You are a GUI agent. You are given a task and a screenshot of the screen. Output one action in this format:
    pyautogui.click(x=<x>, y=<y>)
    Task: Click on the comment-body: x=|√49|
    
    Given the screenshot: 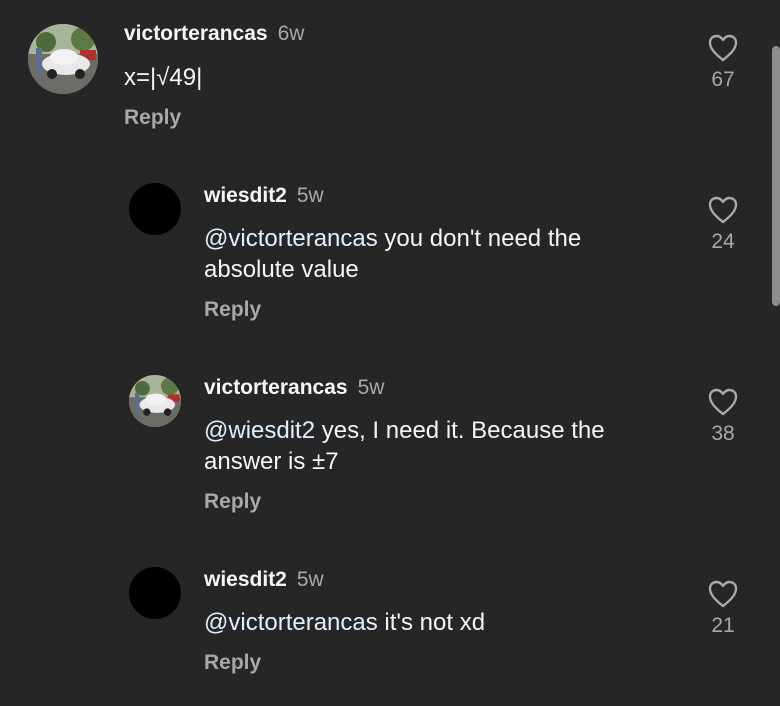 What is the action you would take?
    pyautogui.click(x=163, y=77)
    